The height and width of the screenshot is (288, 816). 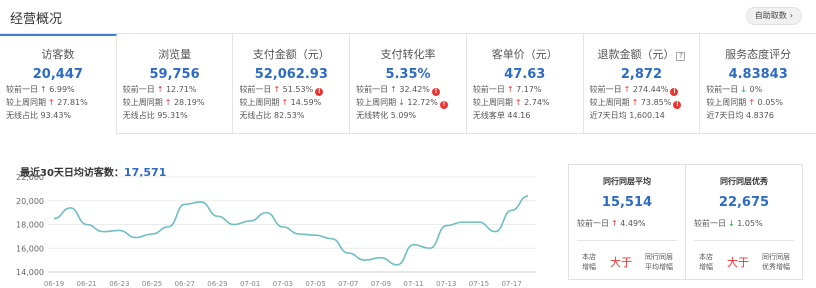 I want to click on stat-value: 4.8376, so click(x=758, y=115).